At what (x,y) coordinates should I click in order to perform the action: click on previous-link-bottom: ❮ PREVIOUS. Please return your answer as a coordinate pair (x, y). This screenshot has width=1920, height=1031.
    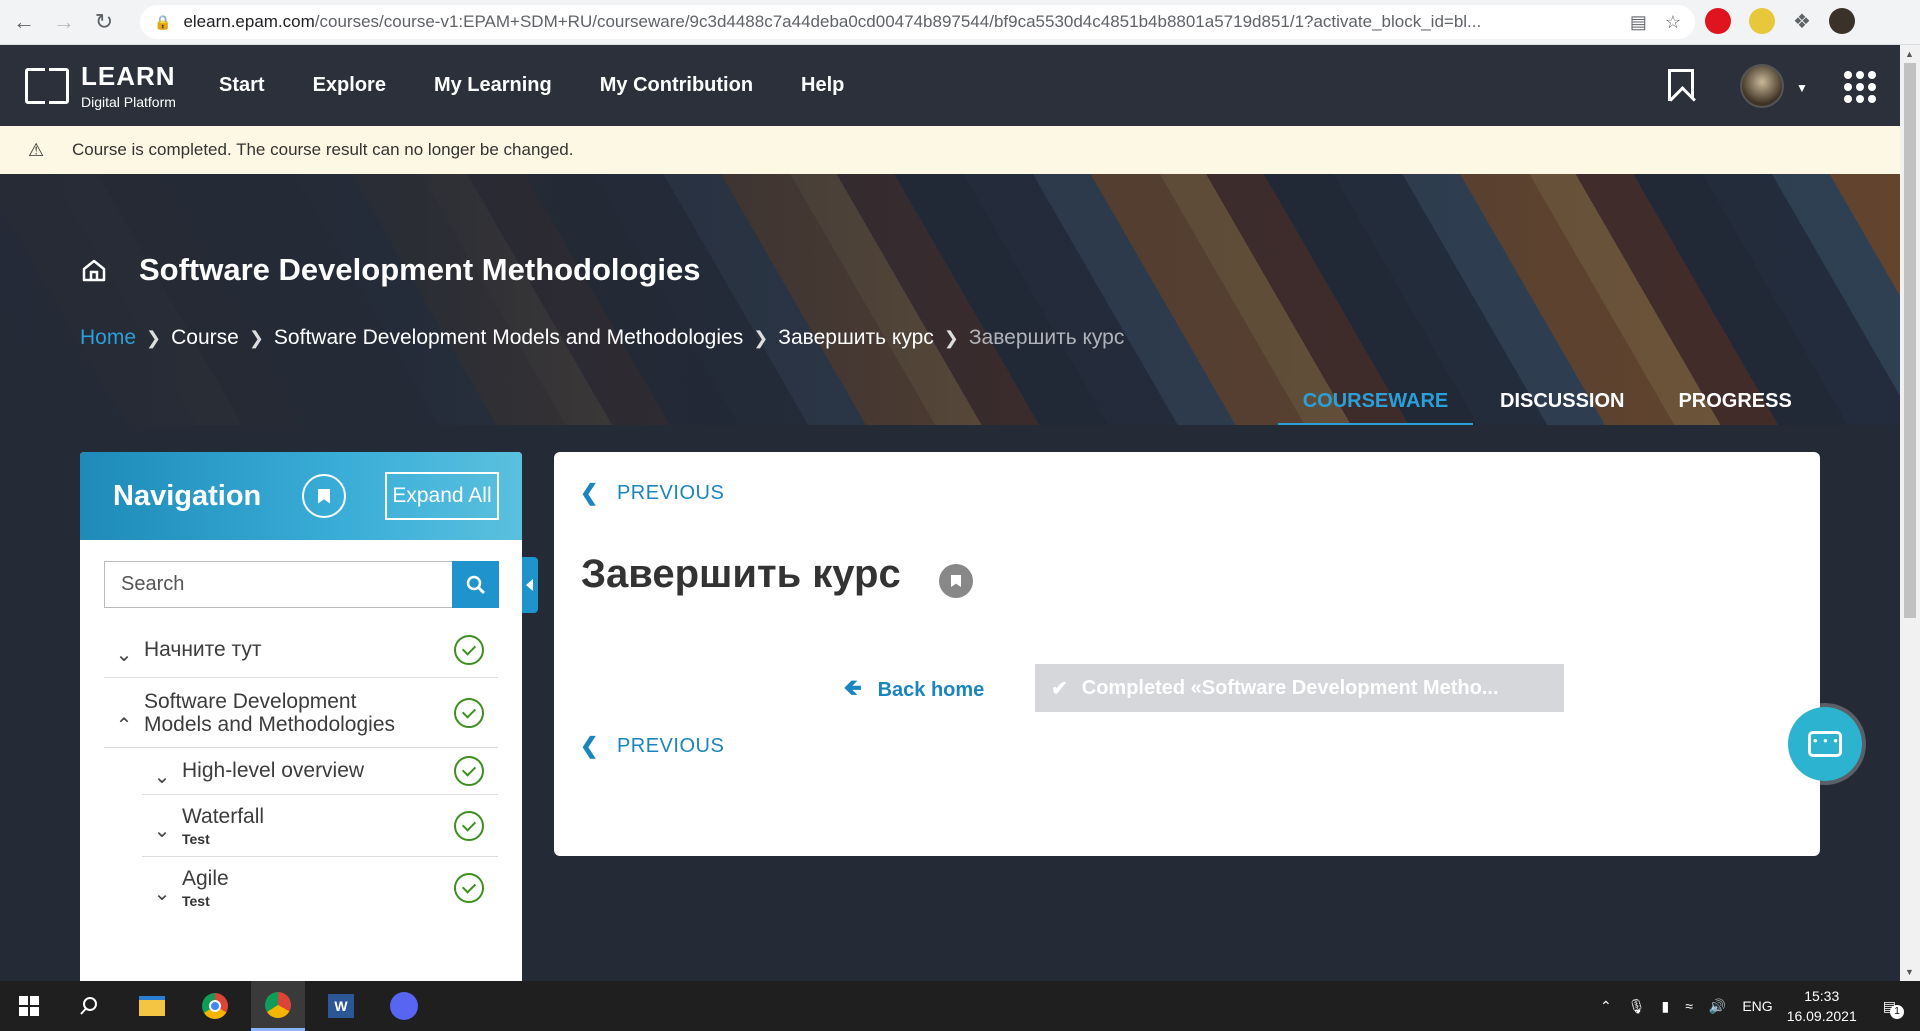
    Looking at the image, I should click on (652, 746).